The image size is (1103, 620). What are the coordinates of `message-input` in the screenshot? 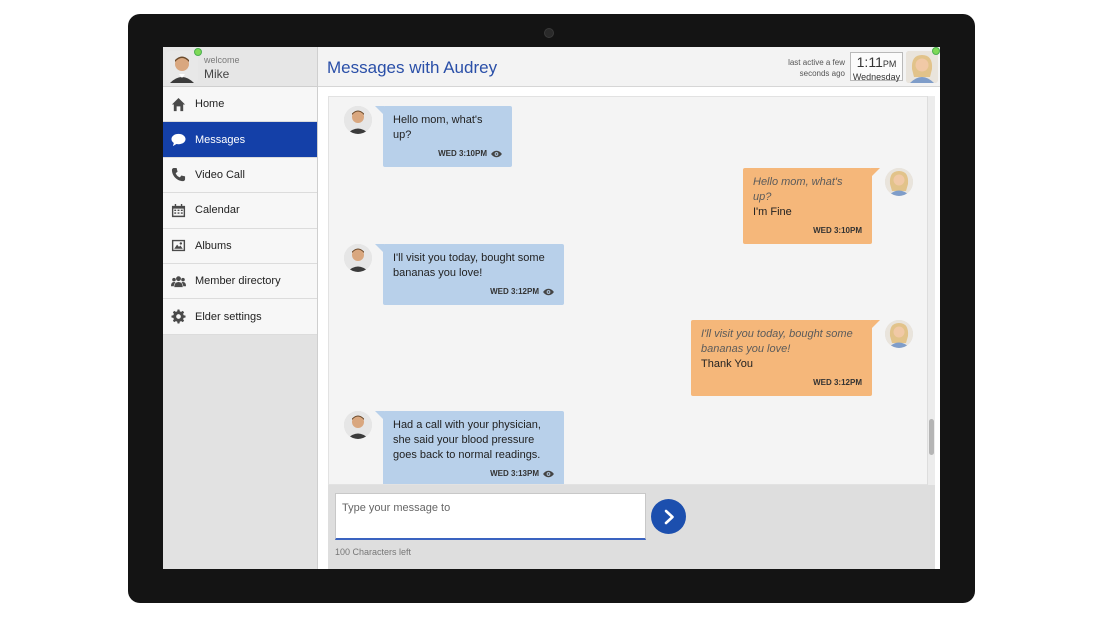 It's located at (490, 516).